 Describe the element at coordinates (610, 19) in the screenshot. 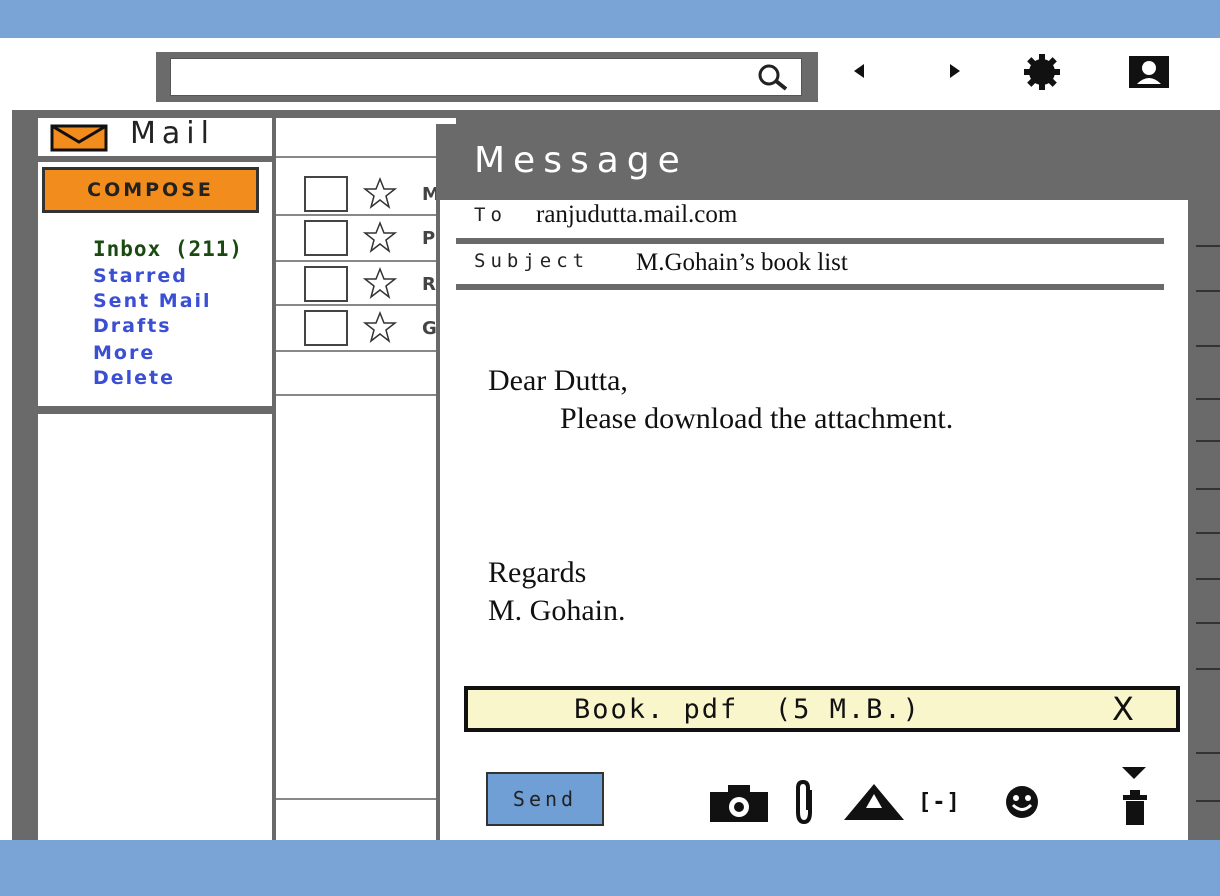

I see `top-bar` at that location.